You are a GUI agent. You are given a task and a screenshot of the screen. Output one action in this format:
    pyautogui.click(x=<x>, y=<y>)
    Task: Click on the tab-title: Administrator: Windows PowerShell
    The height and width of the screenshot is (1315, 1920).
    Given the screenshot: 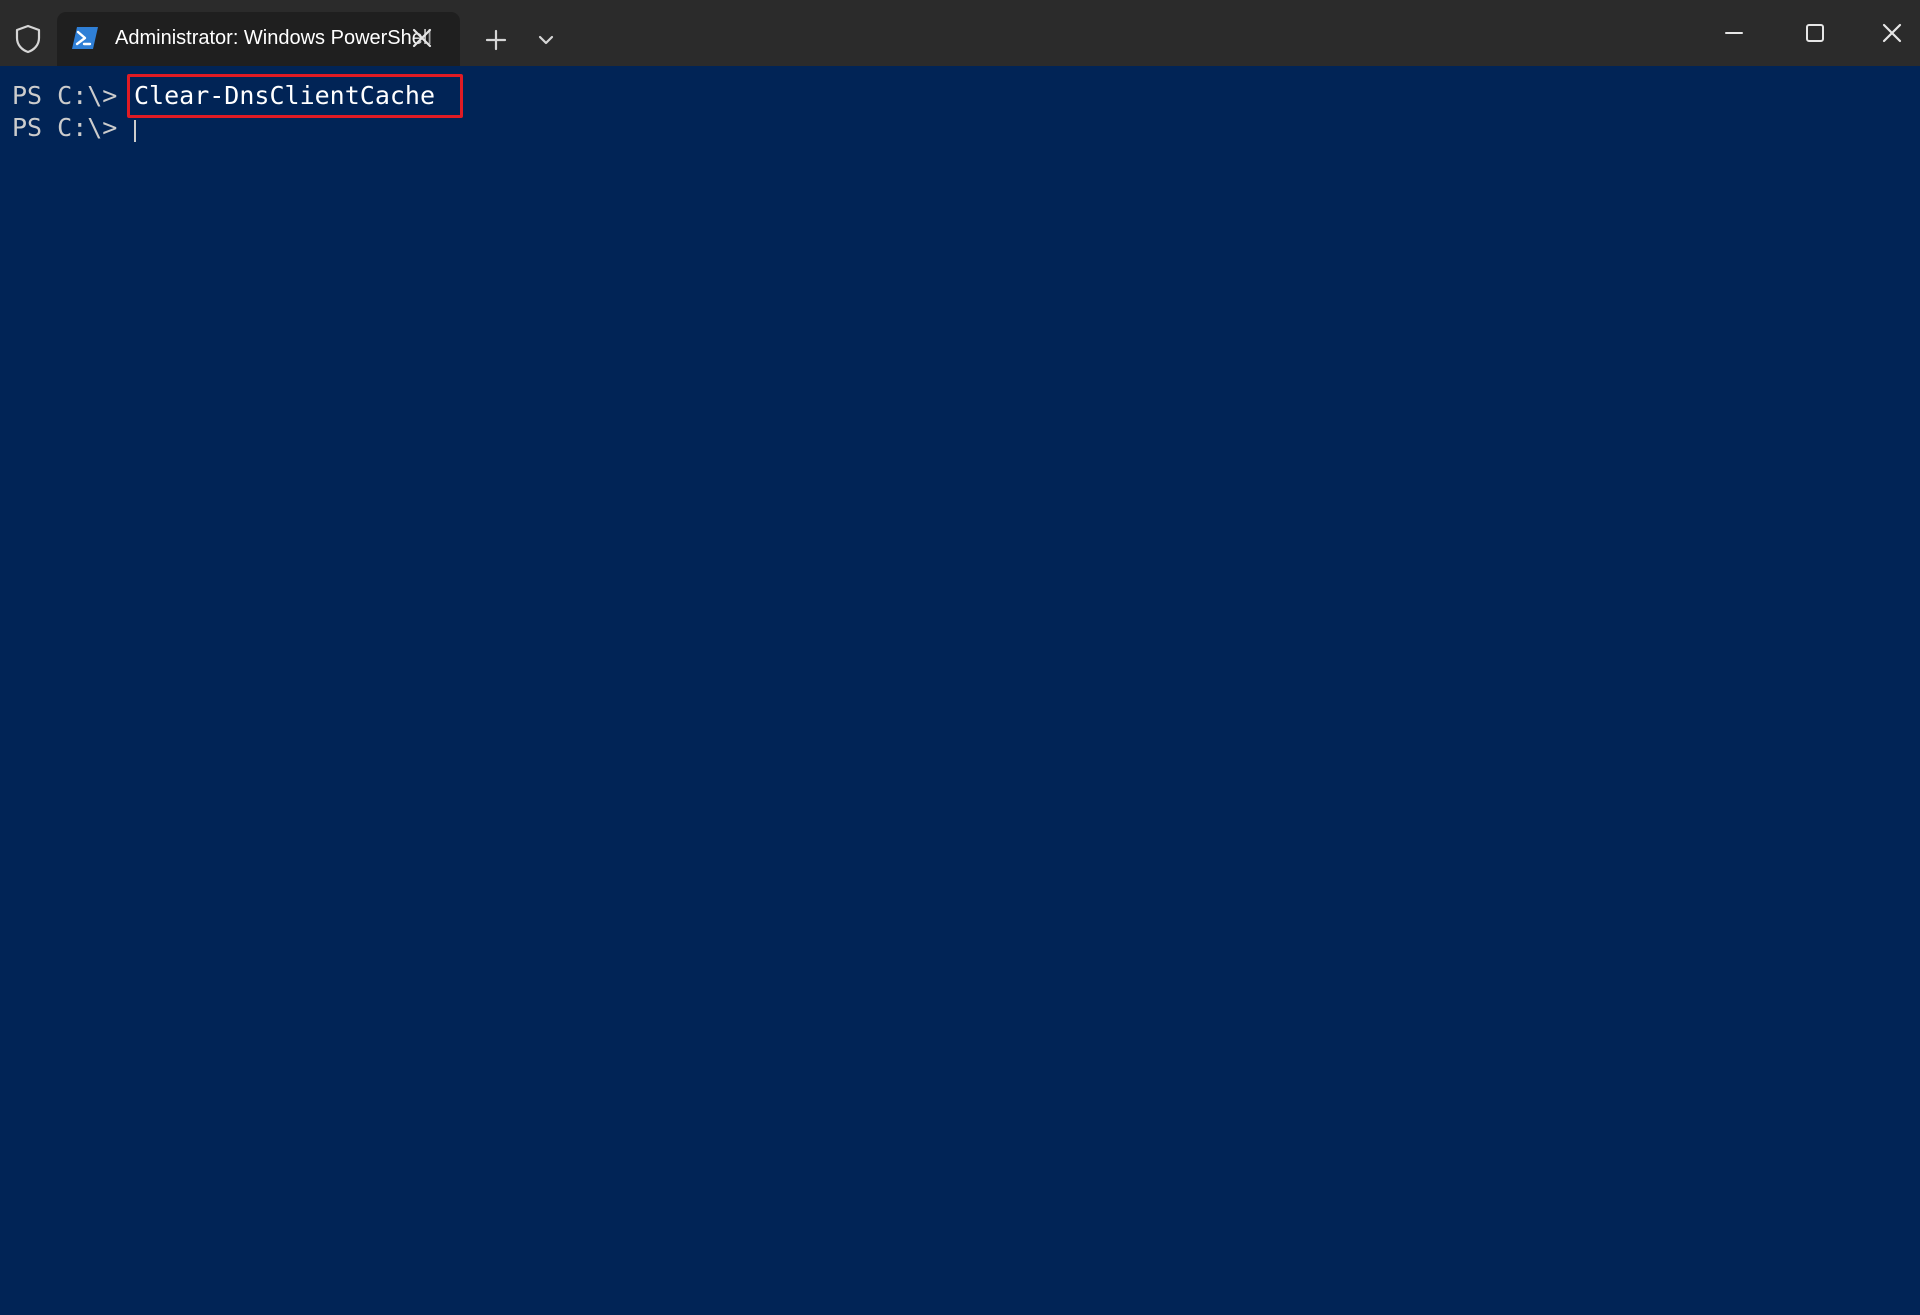 What is the action you would take?
    pyautogui.click(x=273, y=38)
    